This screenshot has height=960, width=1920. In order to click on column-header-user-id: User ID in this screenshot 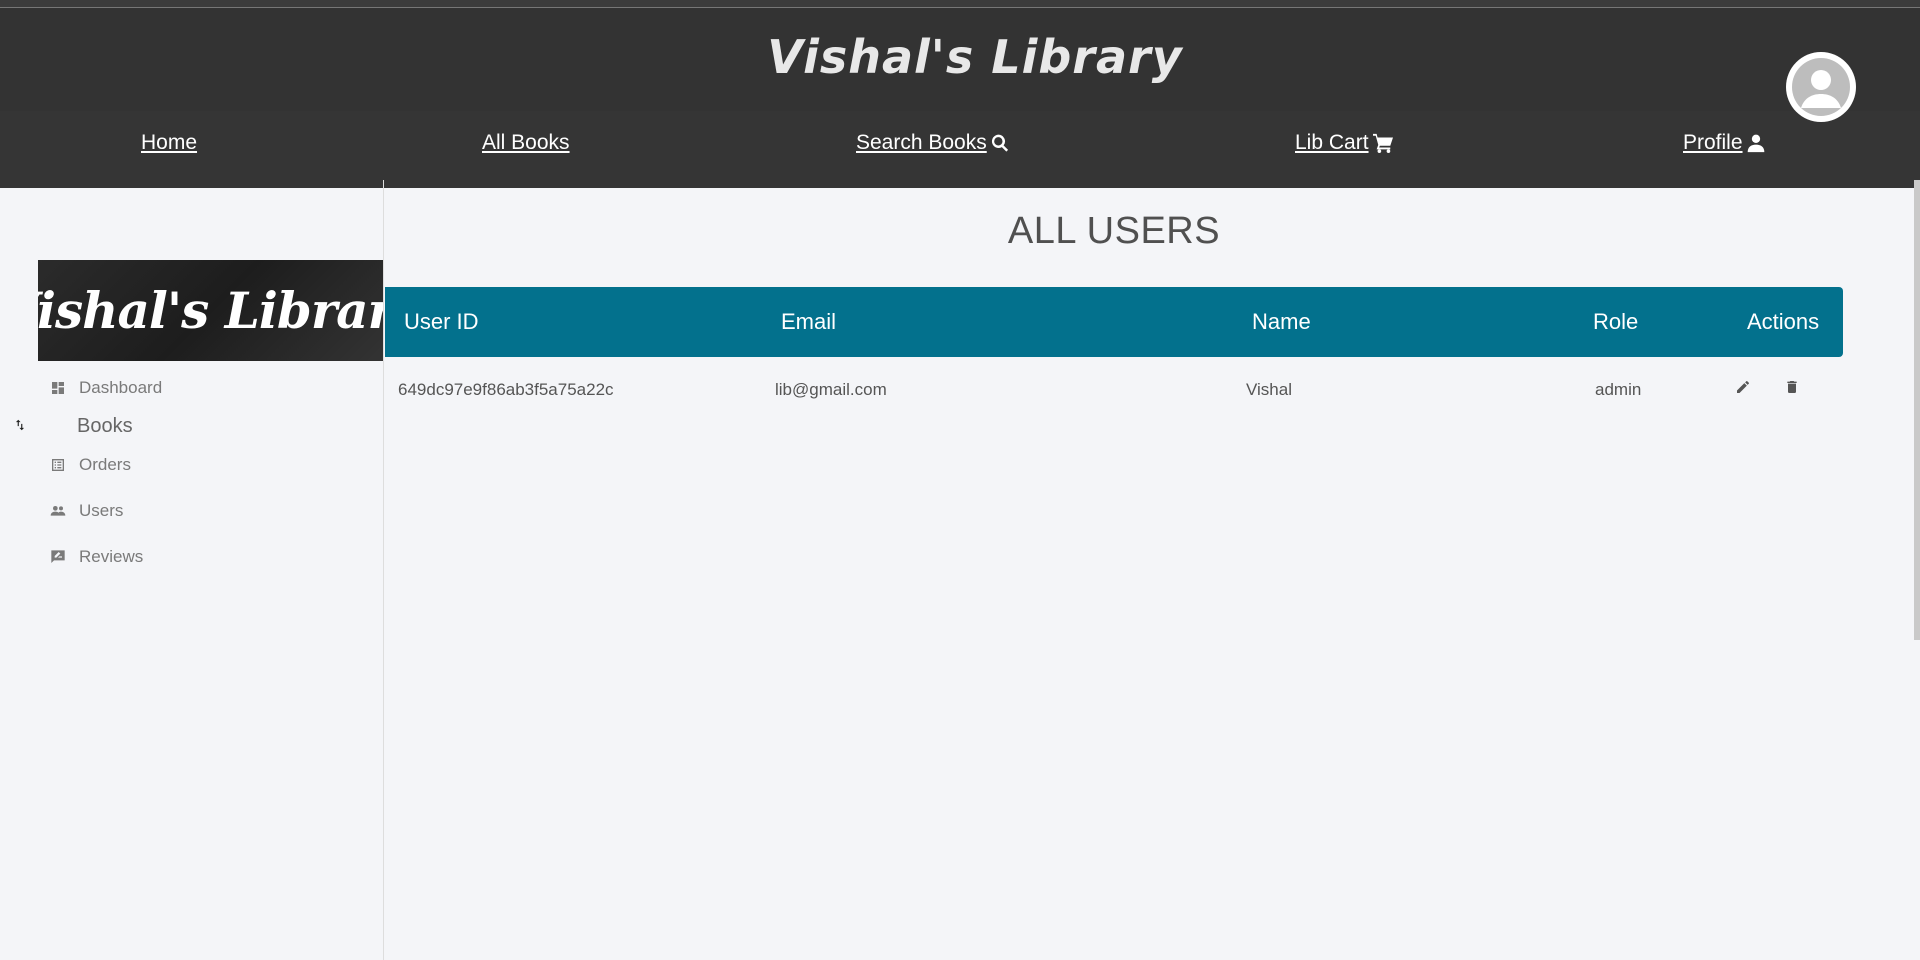, I will do `click(441, 322)`.